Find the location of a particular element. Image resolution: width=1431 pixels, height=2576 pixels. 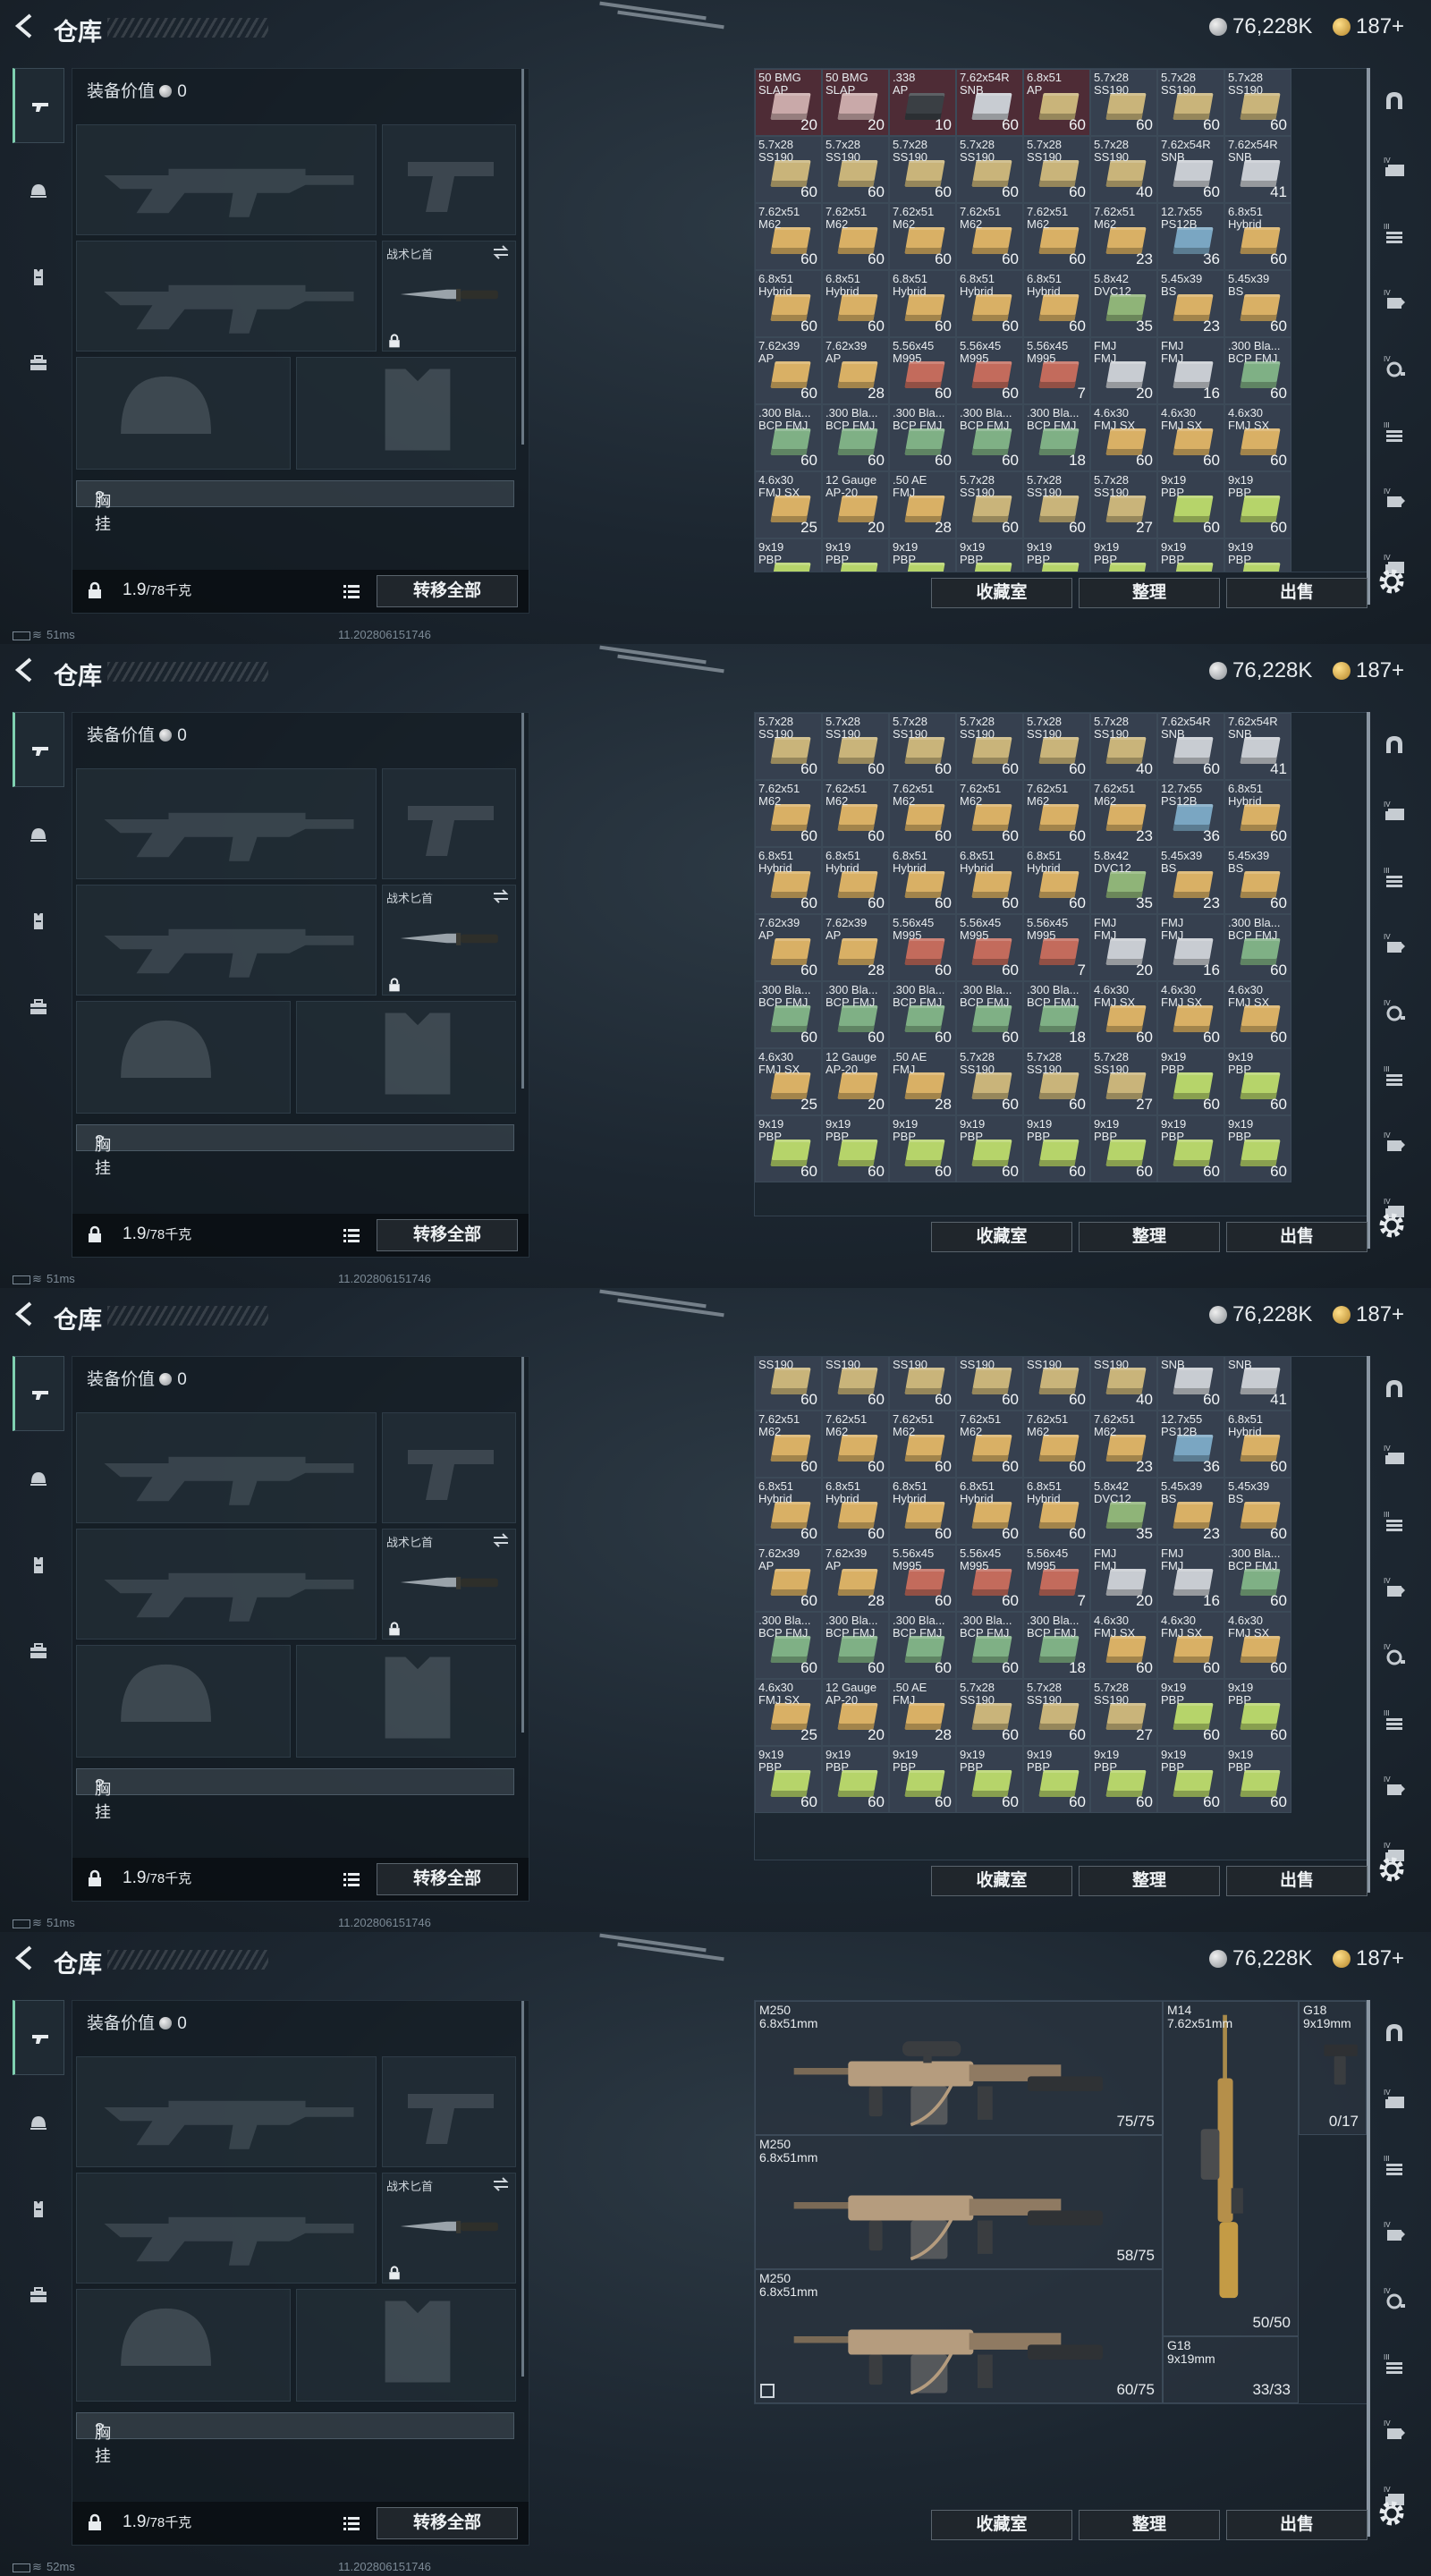

gold-currency: 187+ is located at coordinates (1369, 670).